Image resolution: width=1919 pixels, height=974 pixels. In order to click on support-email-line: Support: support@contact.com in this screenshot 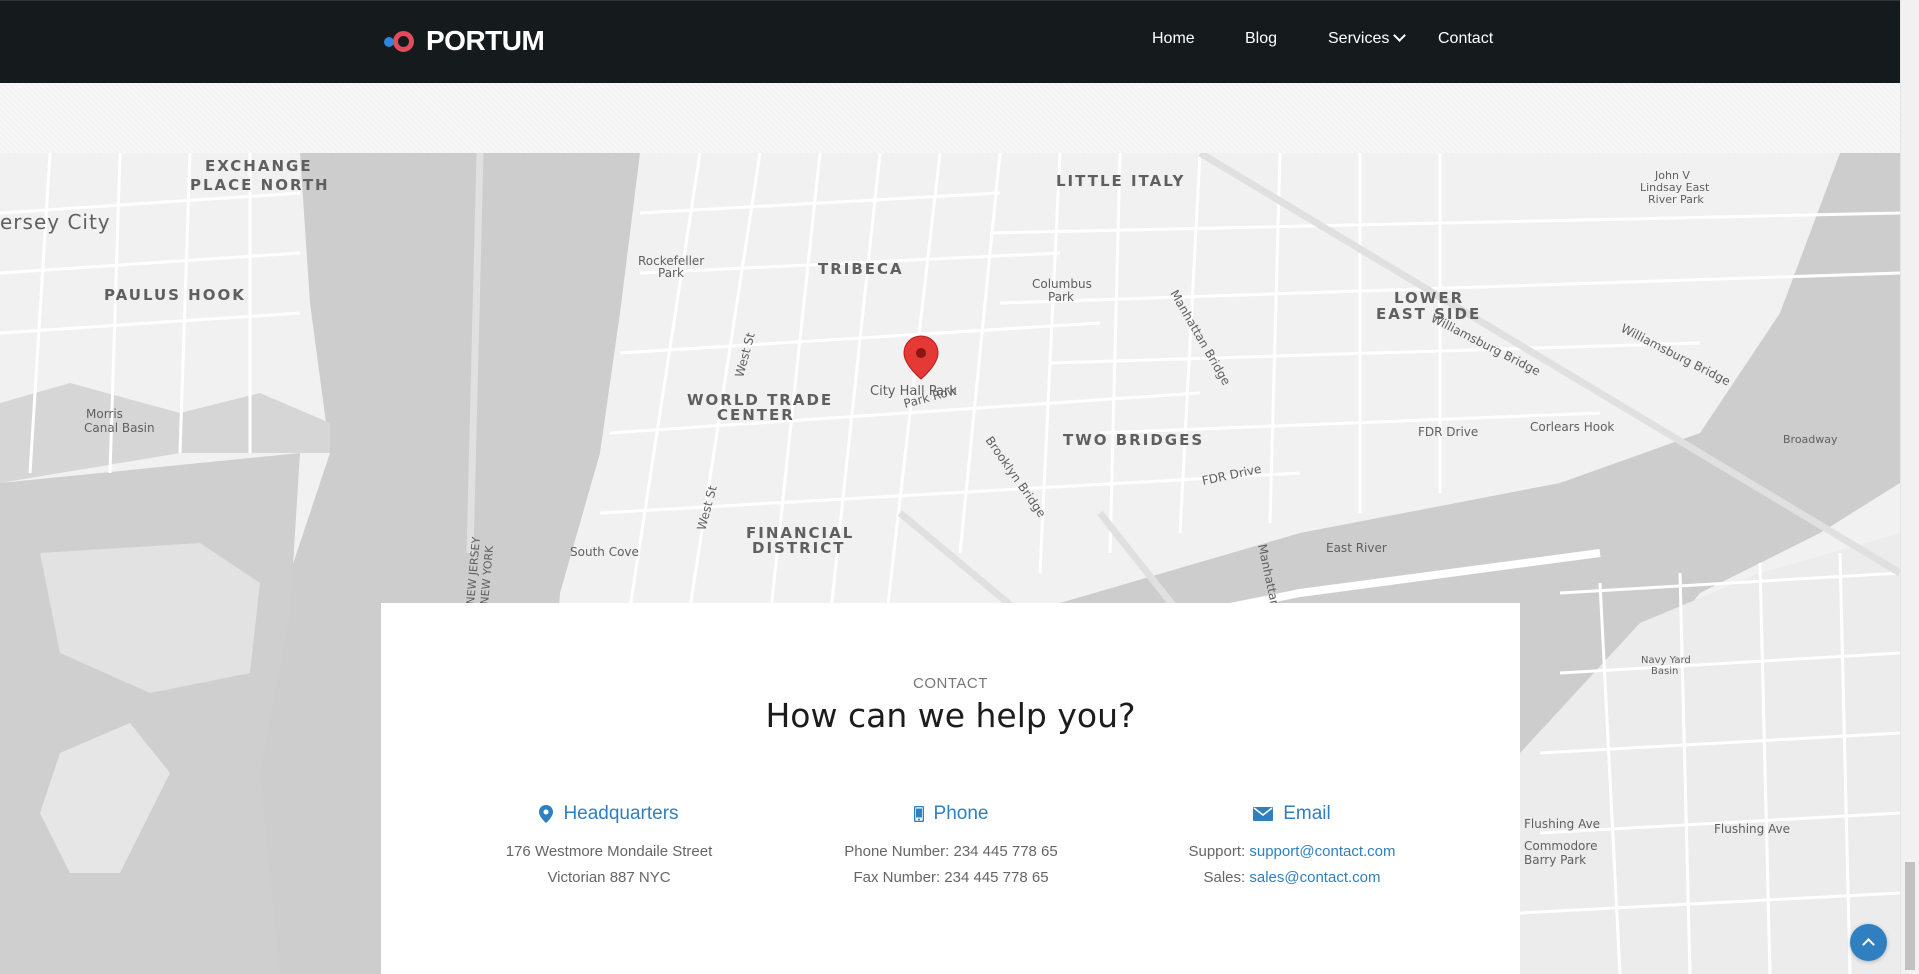, I will do `click(1292, 852)`.